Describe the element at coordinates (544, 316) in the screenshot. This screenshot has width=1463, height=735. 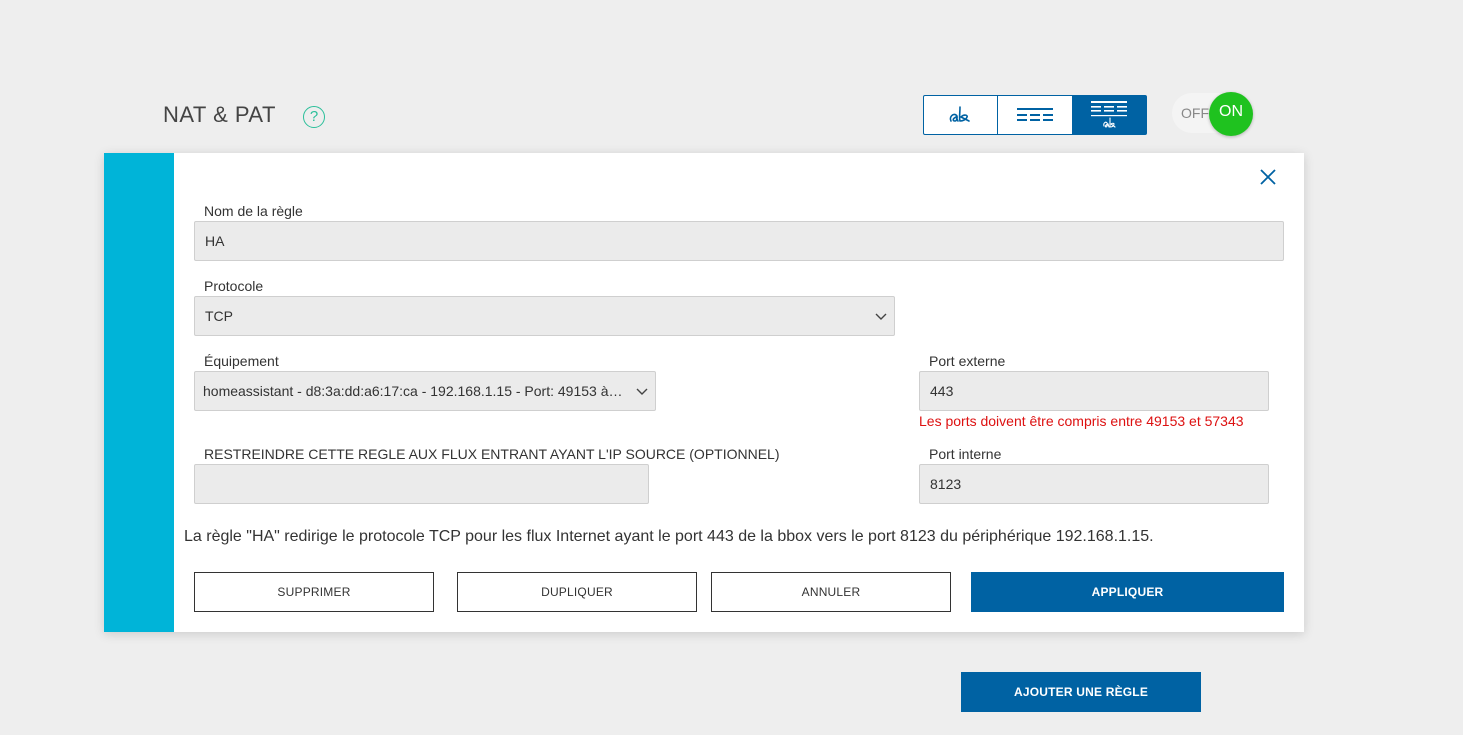
I see `protocol-select: TCP` at that location.